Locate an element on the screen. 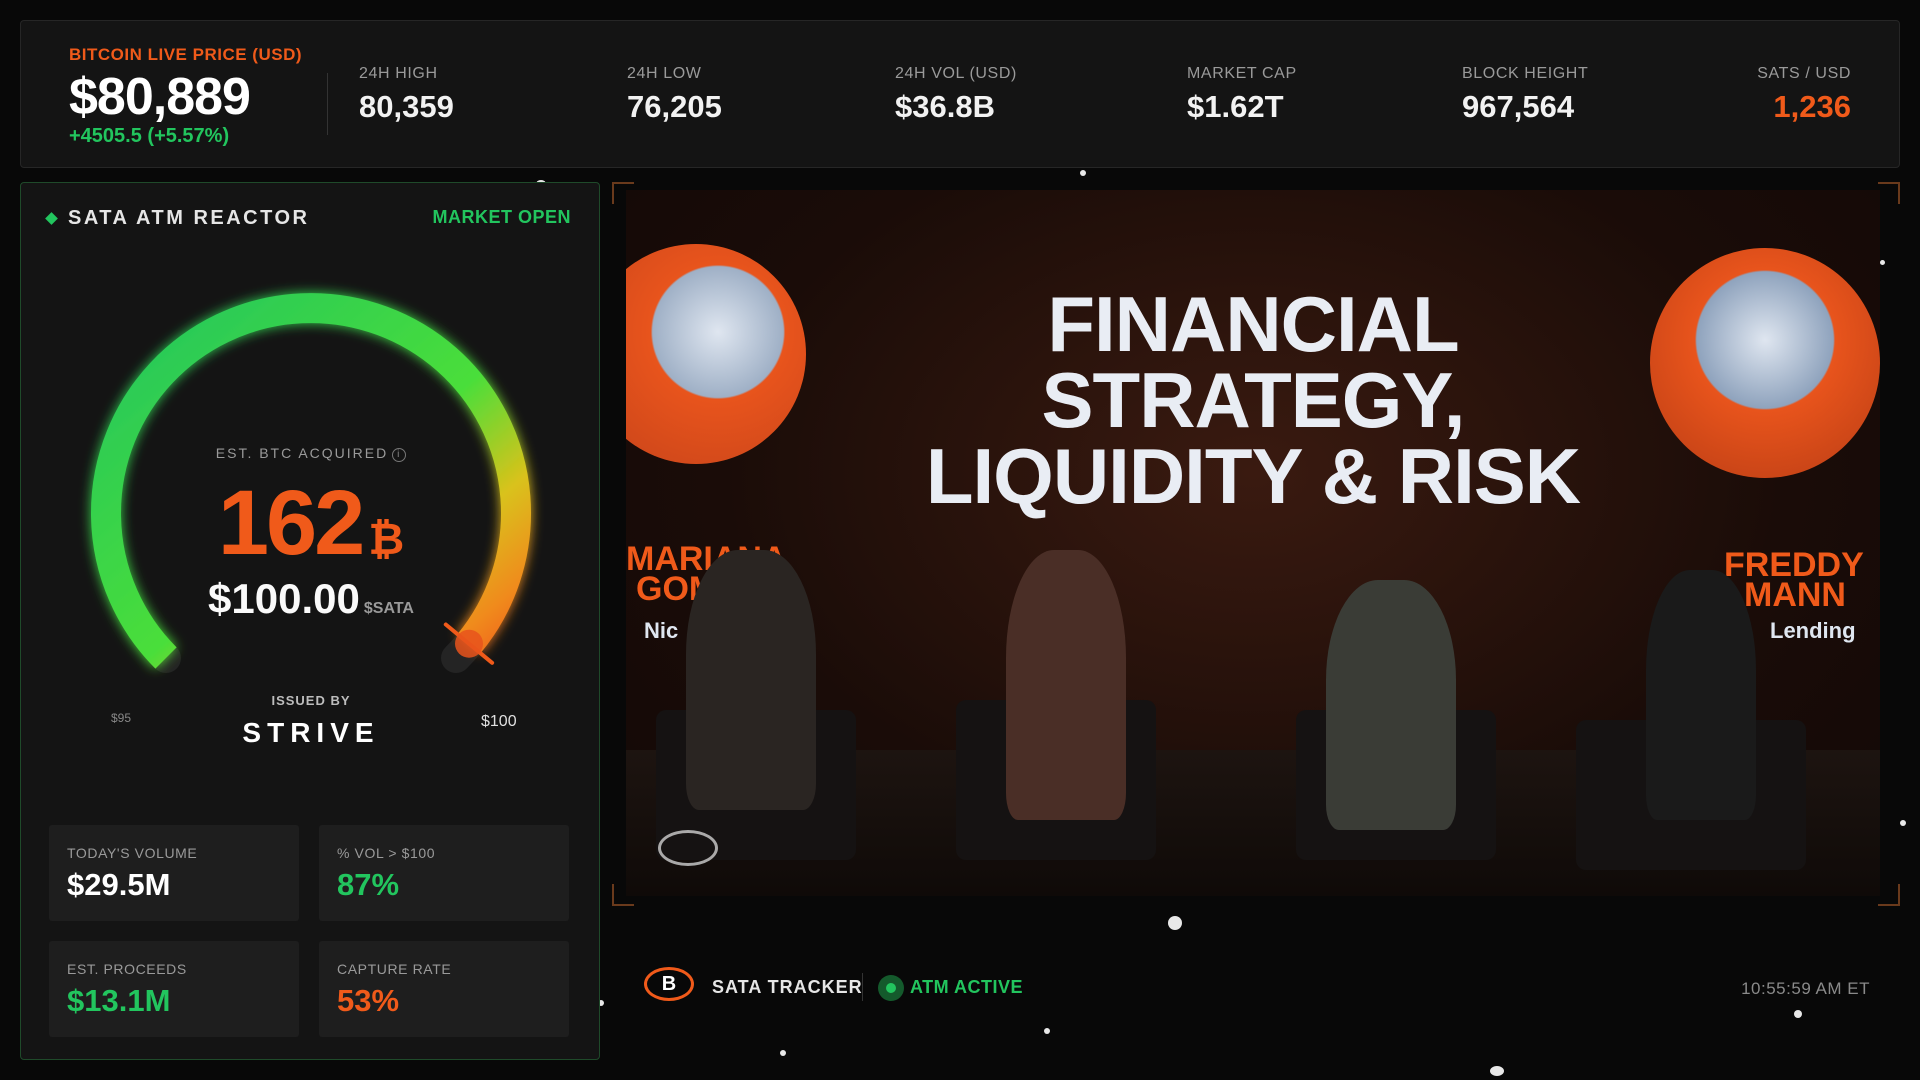 The image size is (1920, 1080). bitcoin-symbol-icon: ₿ is located at coordinates (386, 539).